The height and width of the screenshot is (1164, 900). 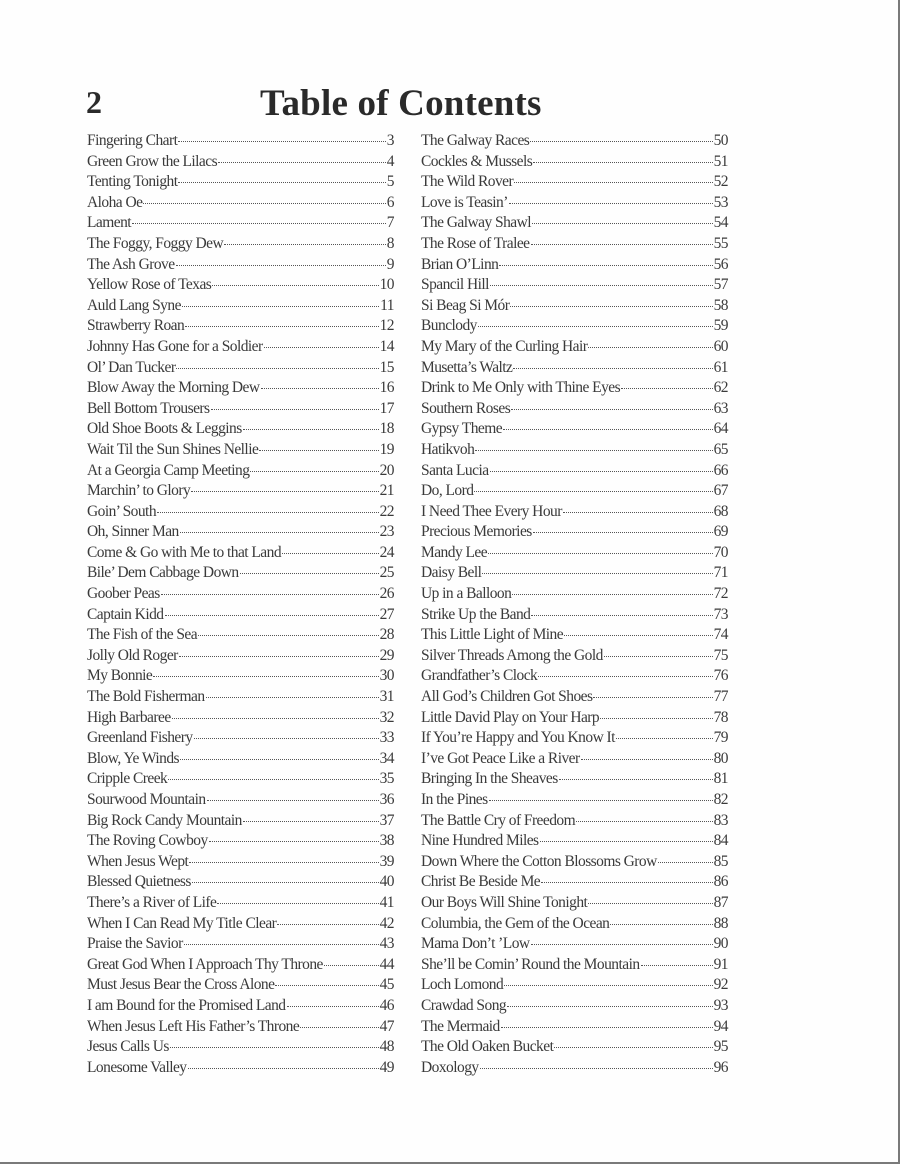 What do you see at coordinates (241, 429) in the screenshot?
I see `toc-entry: Old Shoe Boots & Leggins 18` at bounding box center [241, 429].